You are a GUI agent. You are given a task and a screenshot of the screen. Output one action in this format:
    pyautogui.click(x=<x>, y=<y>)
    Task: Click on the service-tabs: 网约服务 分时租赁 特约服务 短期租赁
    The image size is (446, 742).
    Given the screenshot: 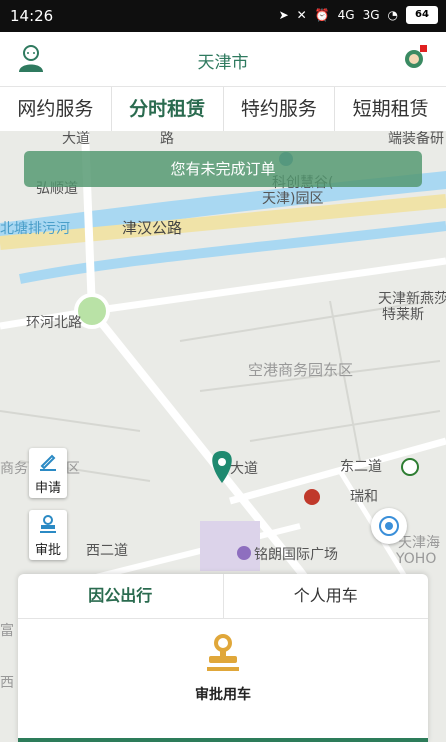 What is the action you would take?
    pyautogui.click(x=223, y=109)
    